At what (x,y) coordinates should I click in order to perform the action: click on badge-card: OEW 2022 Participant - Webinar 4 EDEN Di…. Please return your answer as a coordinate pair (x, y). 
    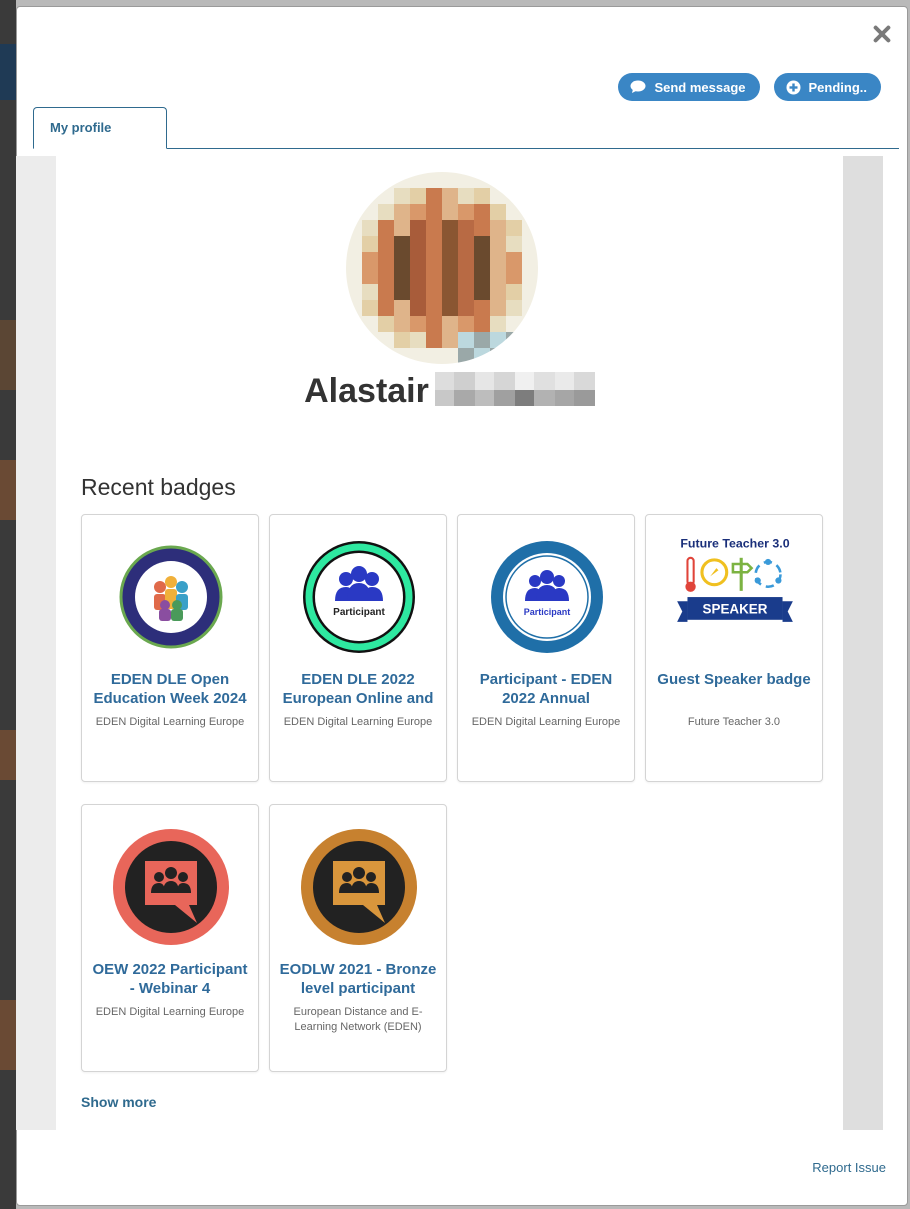
    Looking at the image, I should click on (170, 938).